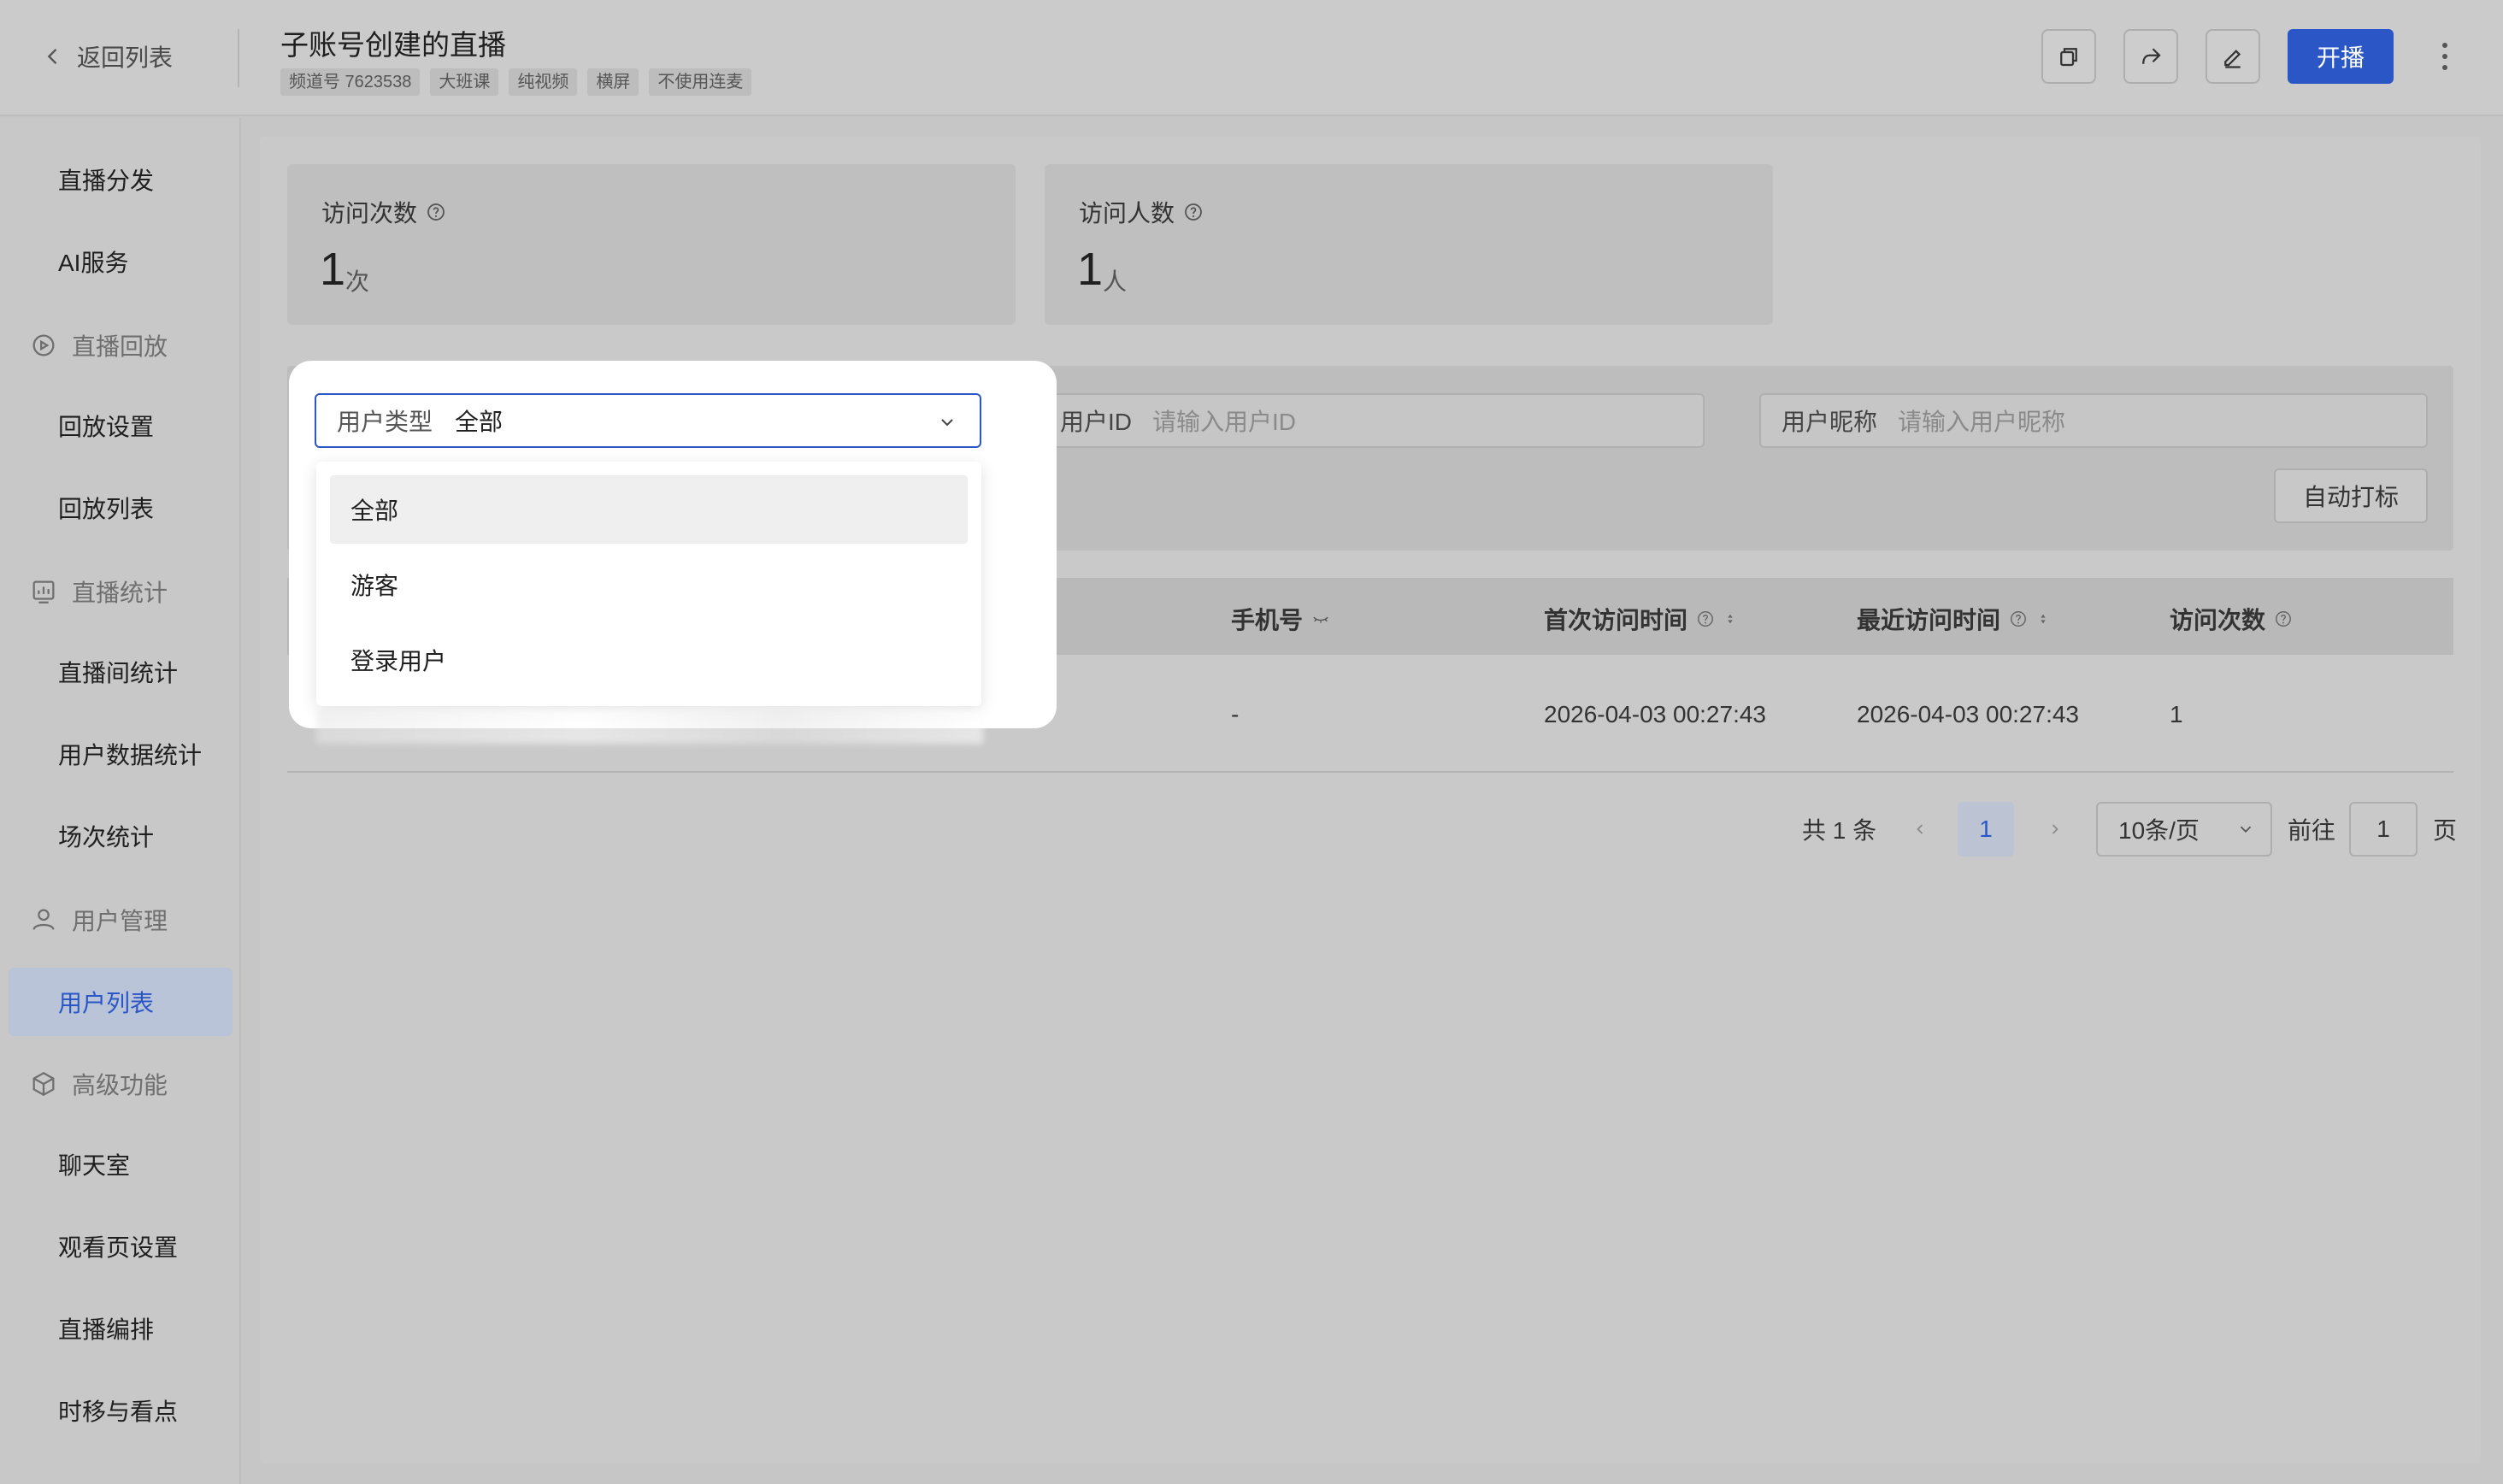  I want to click on column-first-visit: 首次访问时间, so click(1640, 619).